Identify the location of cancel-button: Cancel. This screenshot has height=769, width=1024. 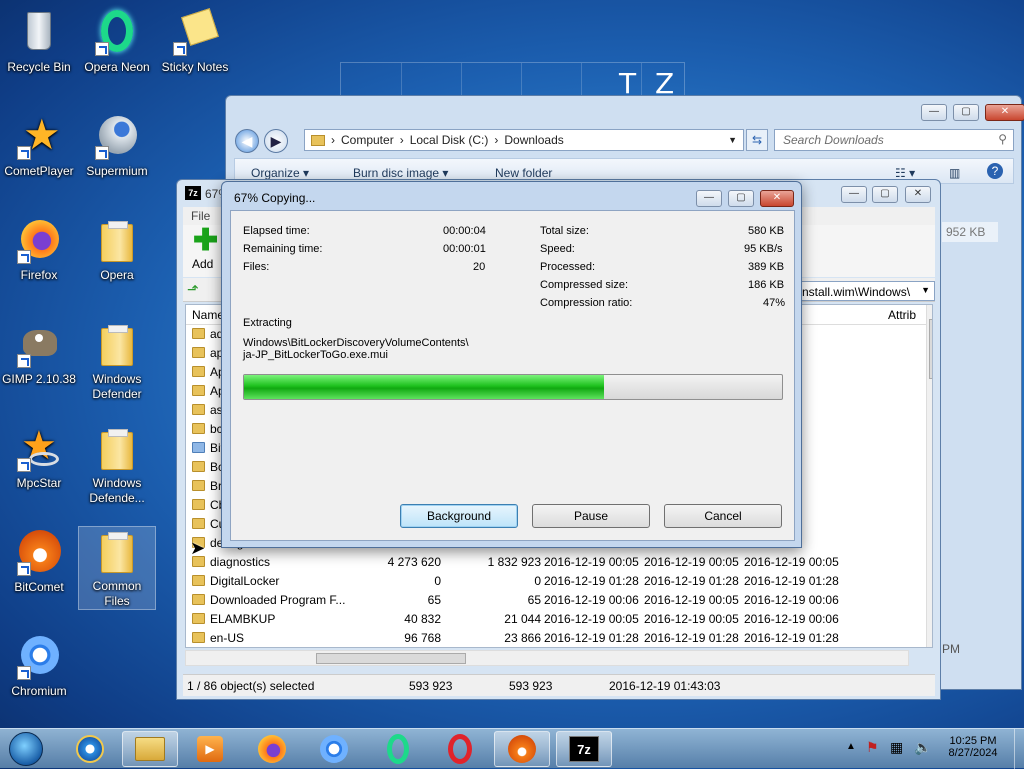
(723, 516).